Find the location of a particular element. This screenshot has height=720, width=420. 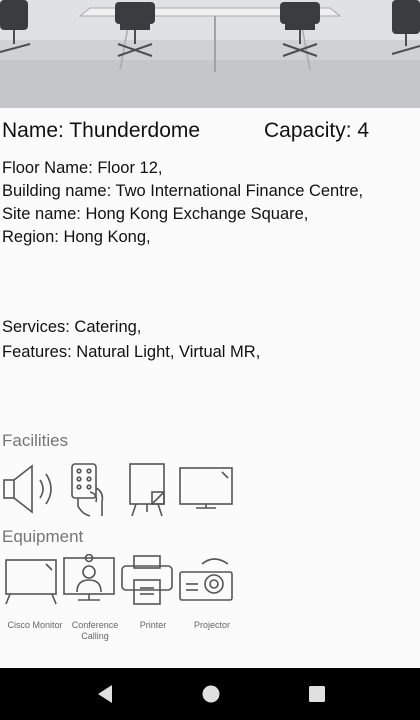

home-icon is located at coordinates (211, 694).